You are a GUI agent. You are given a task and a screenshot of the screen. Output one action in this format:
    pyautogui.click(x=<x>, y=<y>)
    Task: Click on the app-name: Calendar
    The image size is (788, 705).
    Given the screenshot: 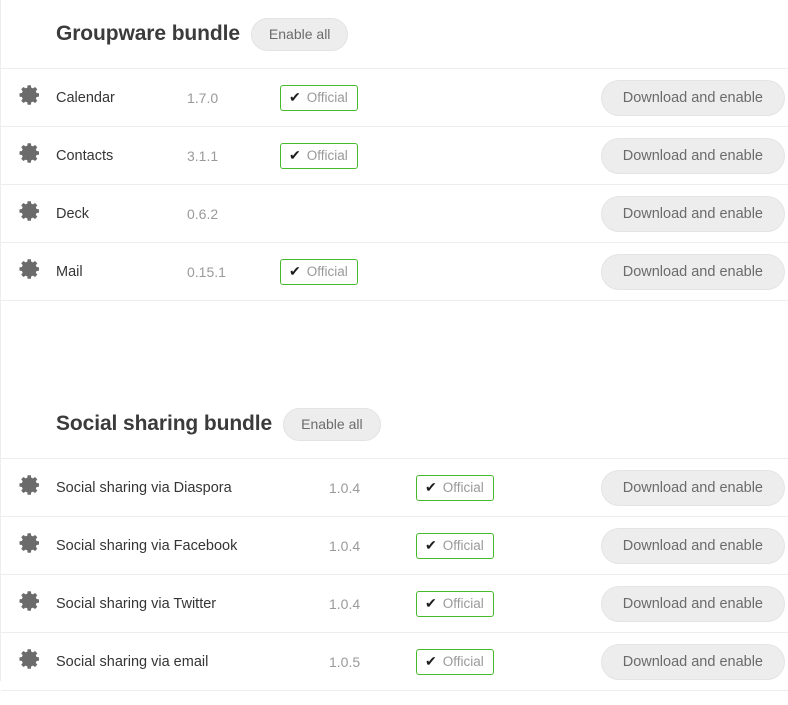 What is the action you would take?
    pyautogui.click(x=85, y=97)
    